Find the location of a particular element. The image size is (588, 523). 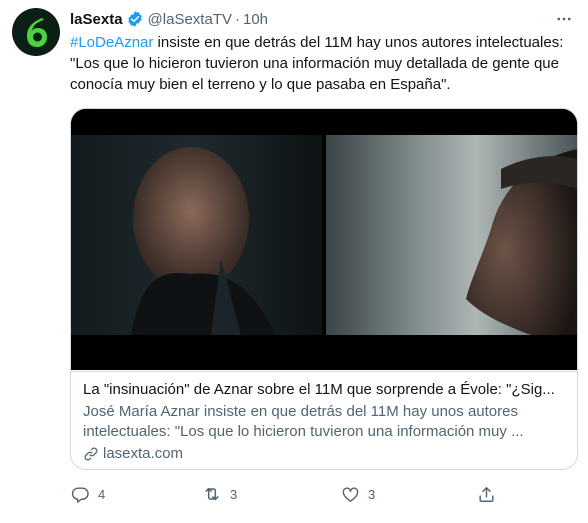

retweet-count: 3 is located at coordinates (234, 494).